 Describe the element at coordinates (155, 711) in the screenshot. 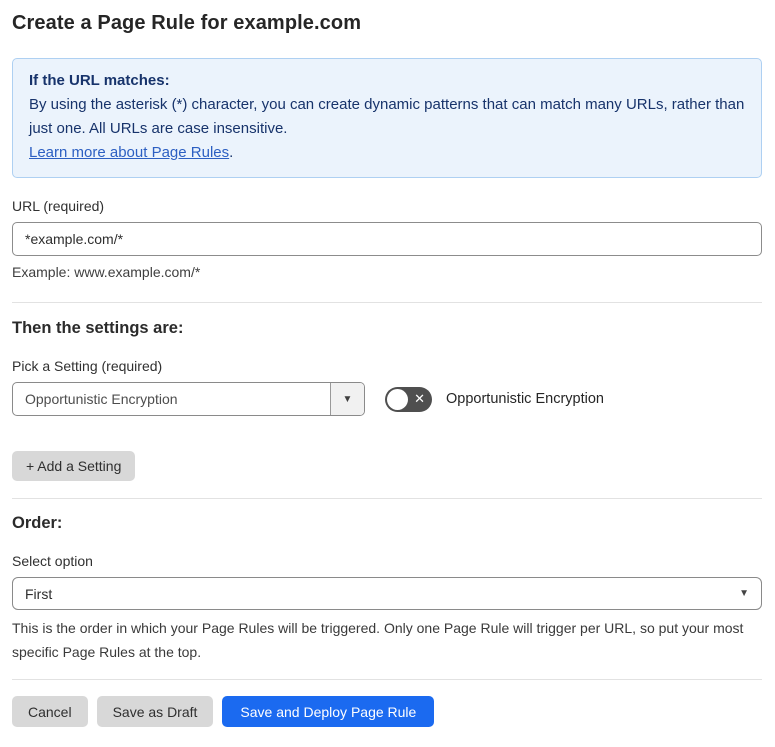

I see `save-draft-button: Save as Draft` at that location.